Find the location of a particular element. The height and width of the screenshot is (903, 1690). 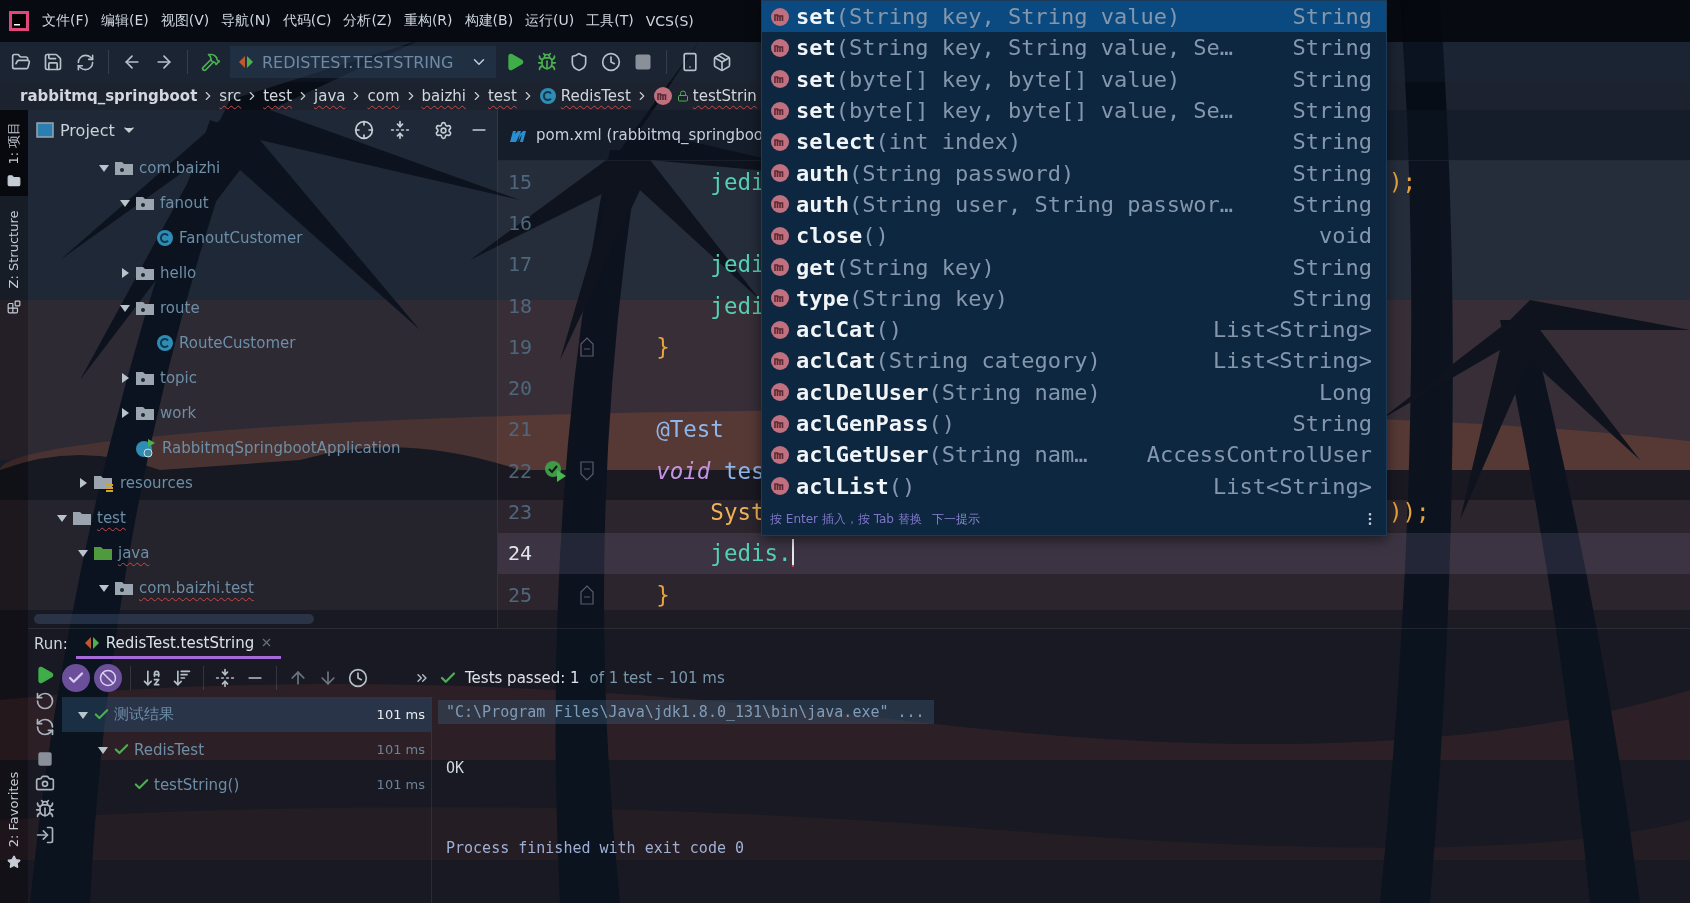

completion-item: aclCat(String category) List<String> is located at coordinates (1074, 361).